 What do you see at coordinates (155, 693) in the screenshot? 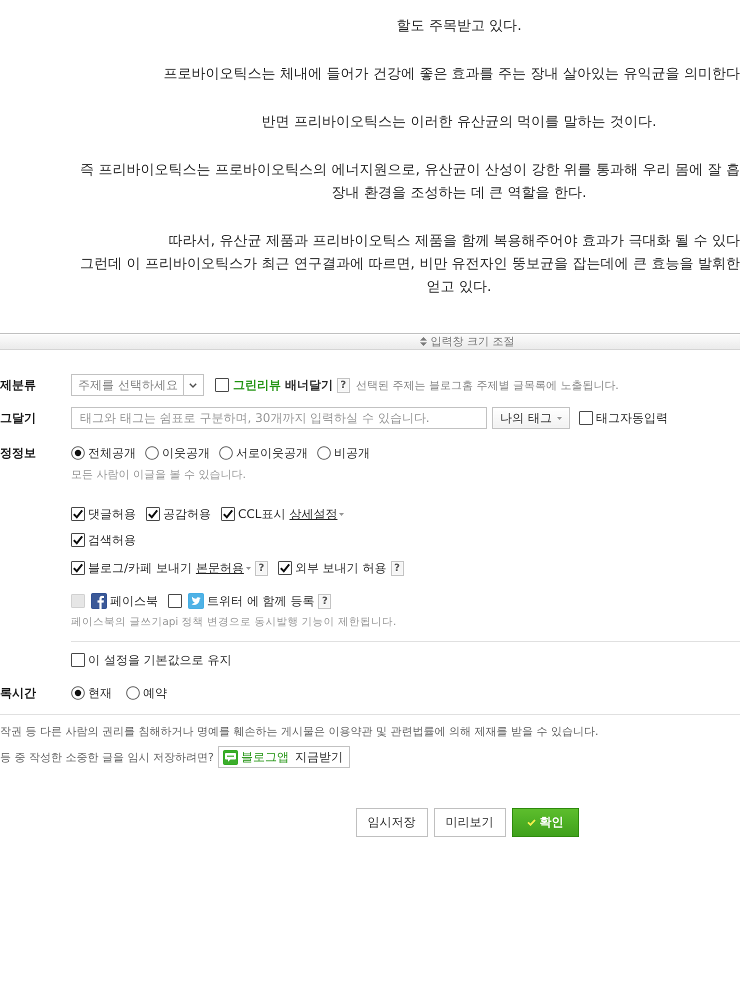
I see `option-label: 예약` at bounding box center [155, 693].